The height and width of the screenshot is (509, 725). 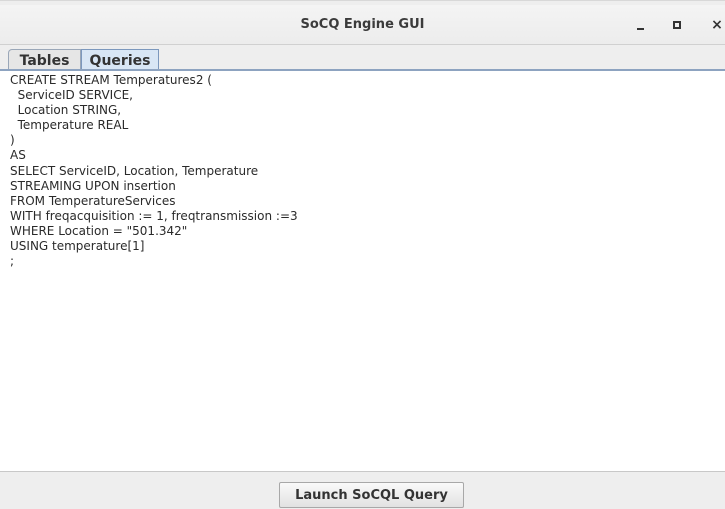 I want to click on tab-tables: Tables, so click(x=44, y=60).